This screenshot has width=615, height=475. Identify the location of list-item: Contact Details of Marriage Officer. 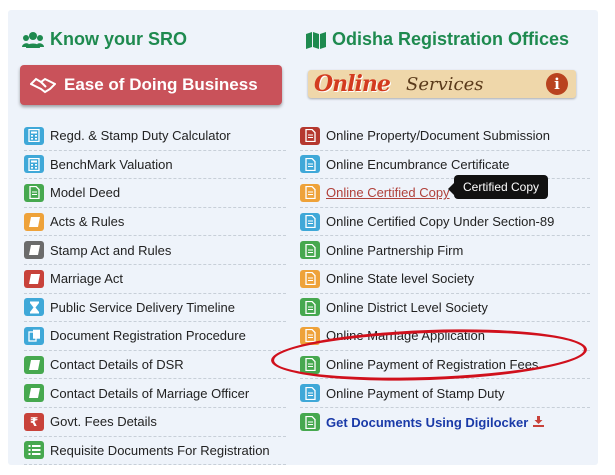
(155, 393).